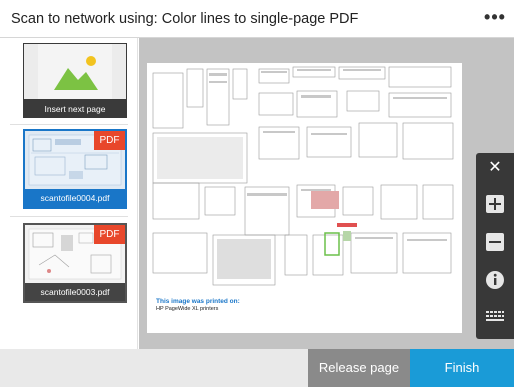  I want to click on file-thumbnail-selected: PDF scantofile0004.pdf, so click(75, 169).